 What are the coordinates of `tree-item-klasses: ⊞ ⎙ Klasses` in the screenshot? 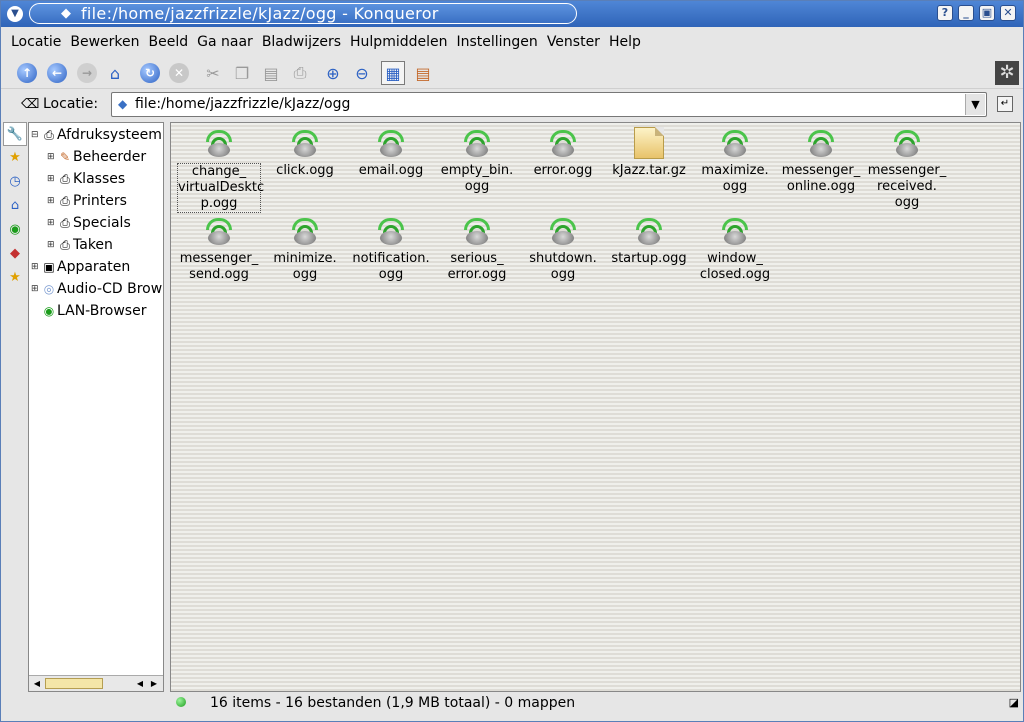 It's located at (86, 179).